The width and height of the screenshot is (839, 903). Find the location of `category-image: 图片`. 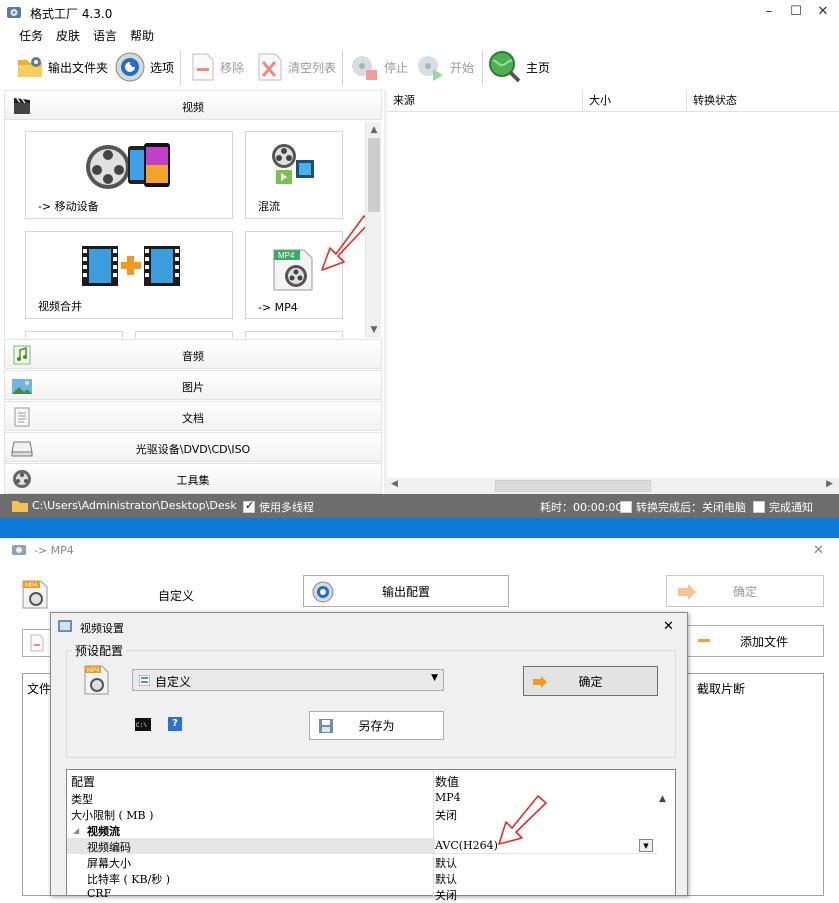

category-image: 图片 is located at coordinates (193, 385).